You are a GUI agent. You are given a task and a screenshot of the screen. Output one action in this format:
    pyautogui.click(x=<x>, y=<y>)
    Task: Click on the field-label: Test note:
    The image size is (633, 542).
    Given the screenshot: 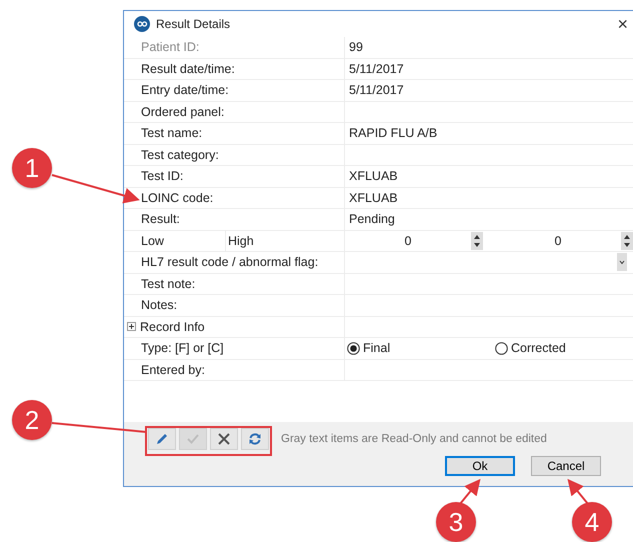 What is the action you would take?
    pyautogui.click(x=234, y=284)
    